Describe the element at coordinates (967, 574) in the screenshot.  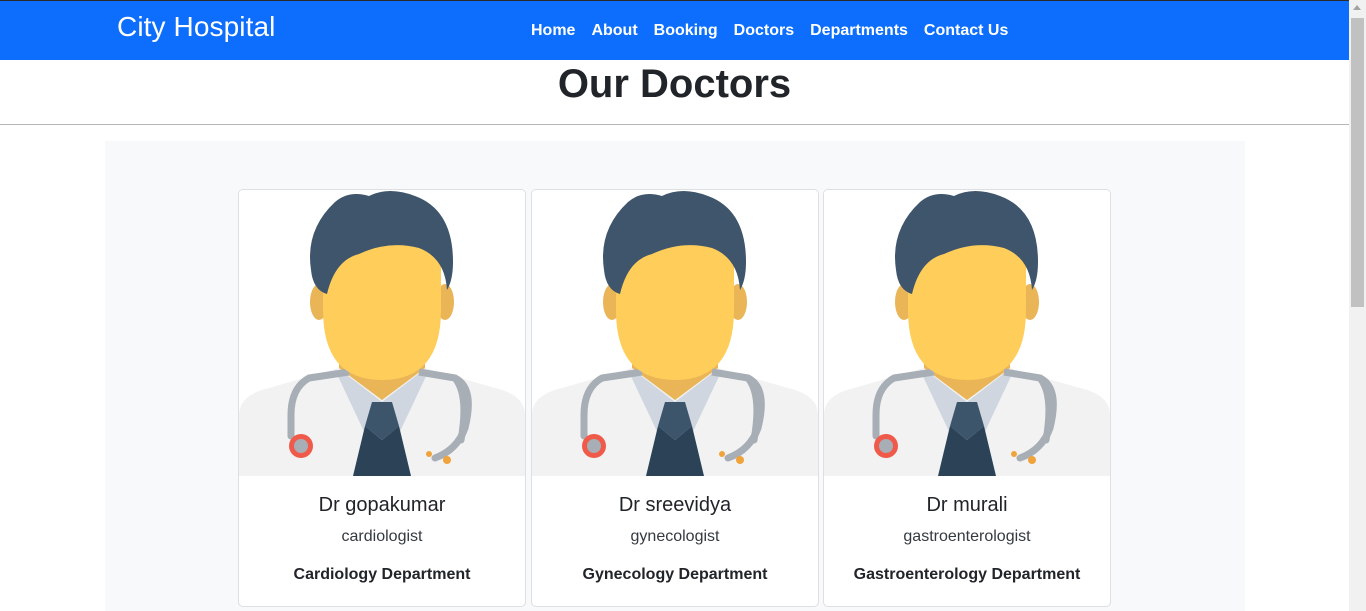
I see `doctor-department: Gastroenterology Department` at that location.